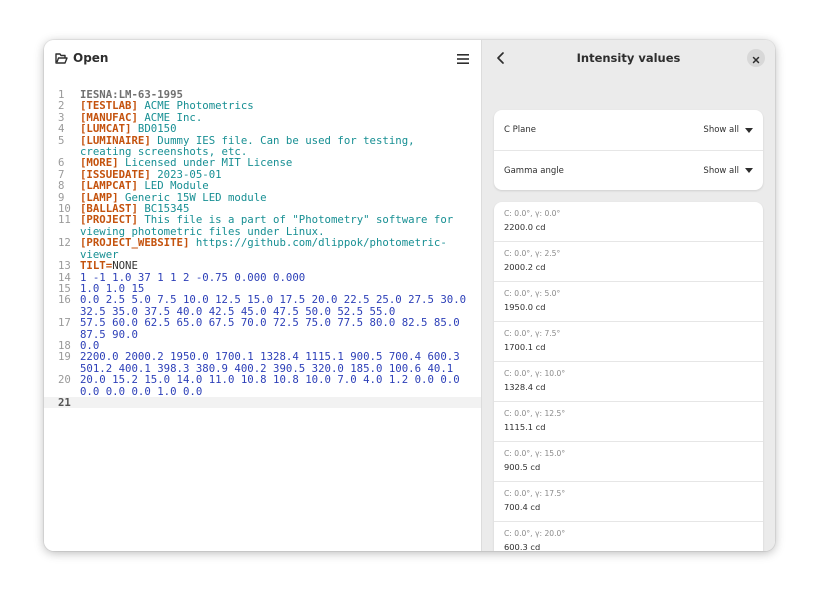  What do you see at coordinates (525, 387) in the screenshot?
I see `intensity-value: 1328.4 cd` at bounding box center [525, 387].